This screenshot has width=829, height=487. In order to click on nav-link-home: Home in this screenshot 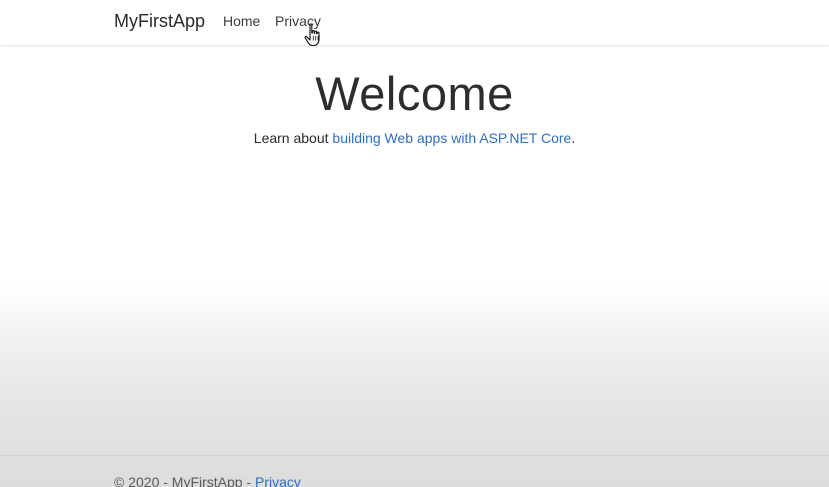, I will do `click(241, 21)`.